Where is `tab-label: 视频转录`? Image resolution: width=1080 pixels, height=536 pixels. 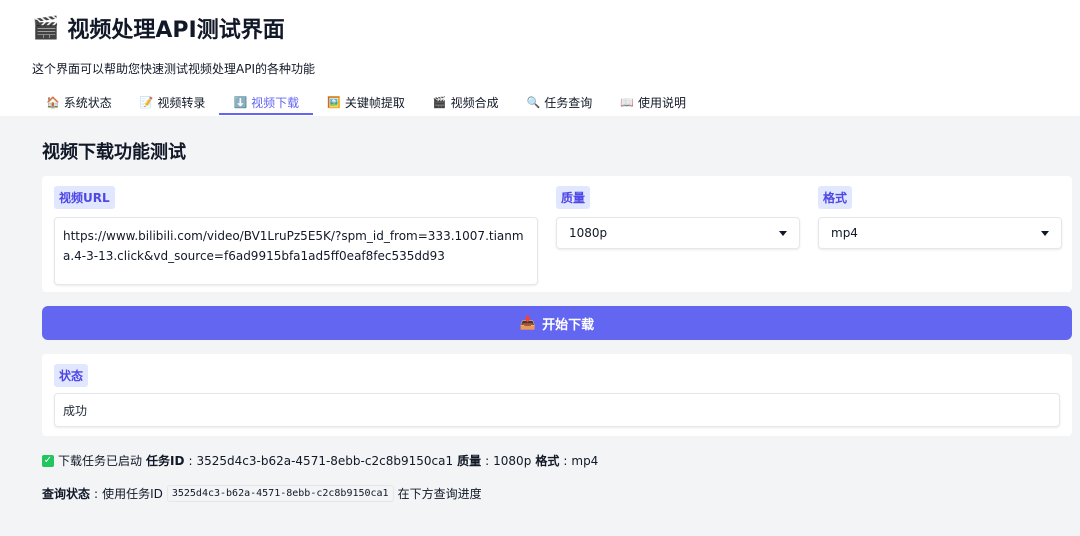
tab-label: 视频转录 is located at coordinates (181, 102).